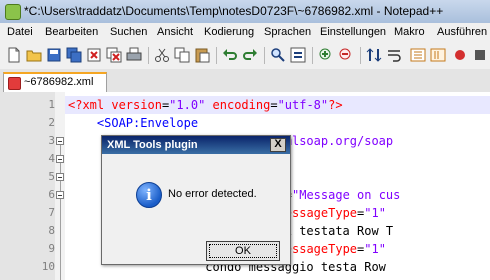 The height and width of the screenshot is (280, 490). I want to click on line-number: 1, so click(51, 104).